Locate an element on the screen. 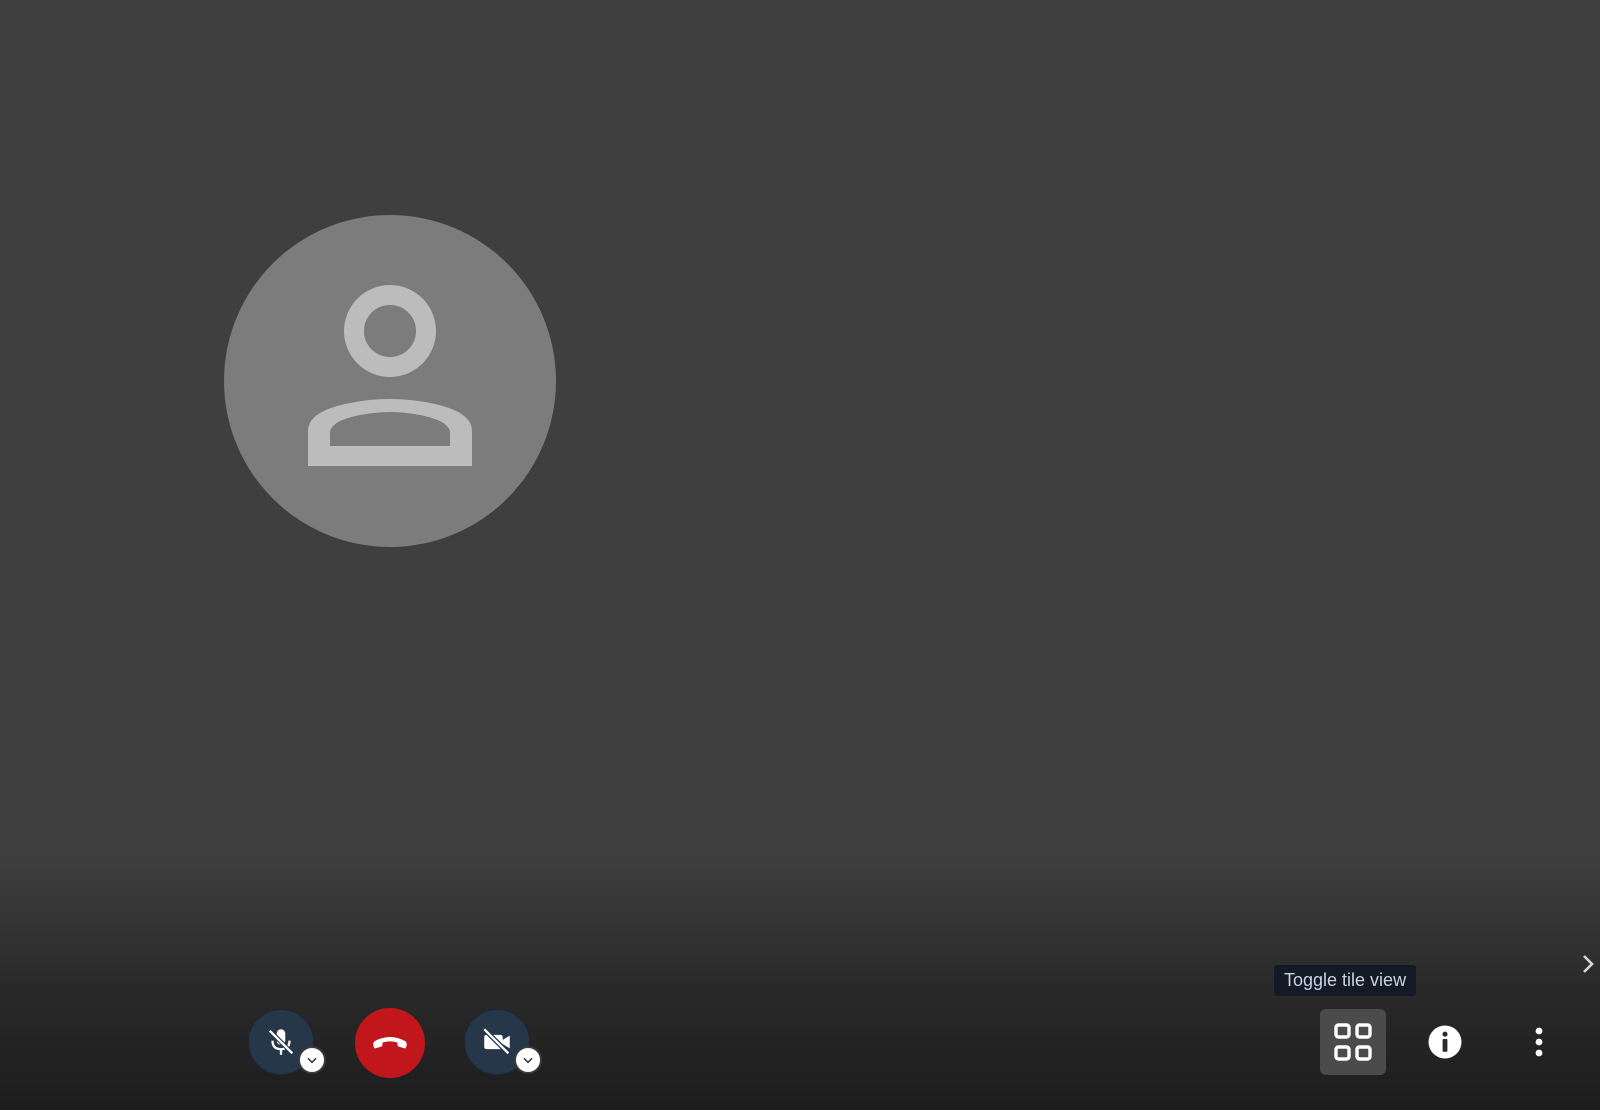 Image resolution: width=1600 pixels, height=1110 pixels. tile-view-icon is located at coordinates (1353, 1042).